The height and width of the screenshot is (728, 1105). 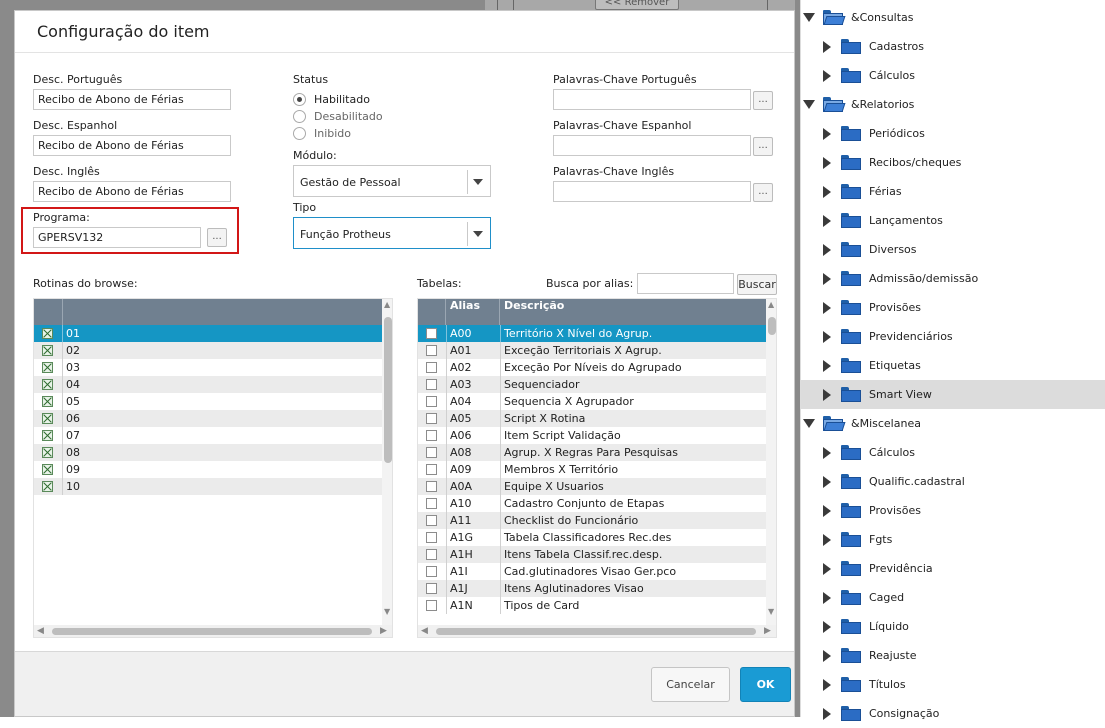 What do you see at coordinates (765, 684) in the screenshot?
I see `ok-button: OK` at bounding box center [765, 684].